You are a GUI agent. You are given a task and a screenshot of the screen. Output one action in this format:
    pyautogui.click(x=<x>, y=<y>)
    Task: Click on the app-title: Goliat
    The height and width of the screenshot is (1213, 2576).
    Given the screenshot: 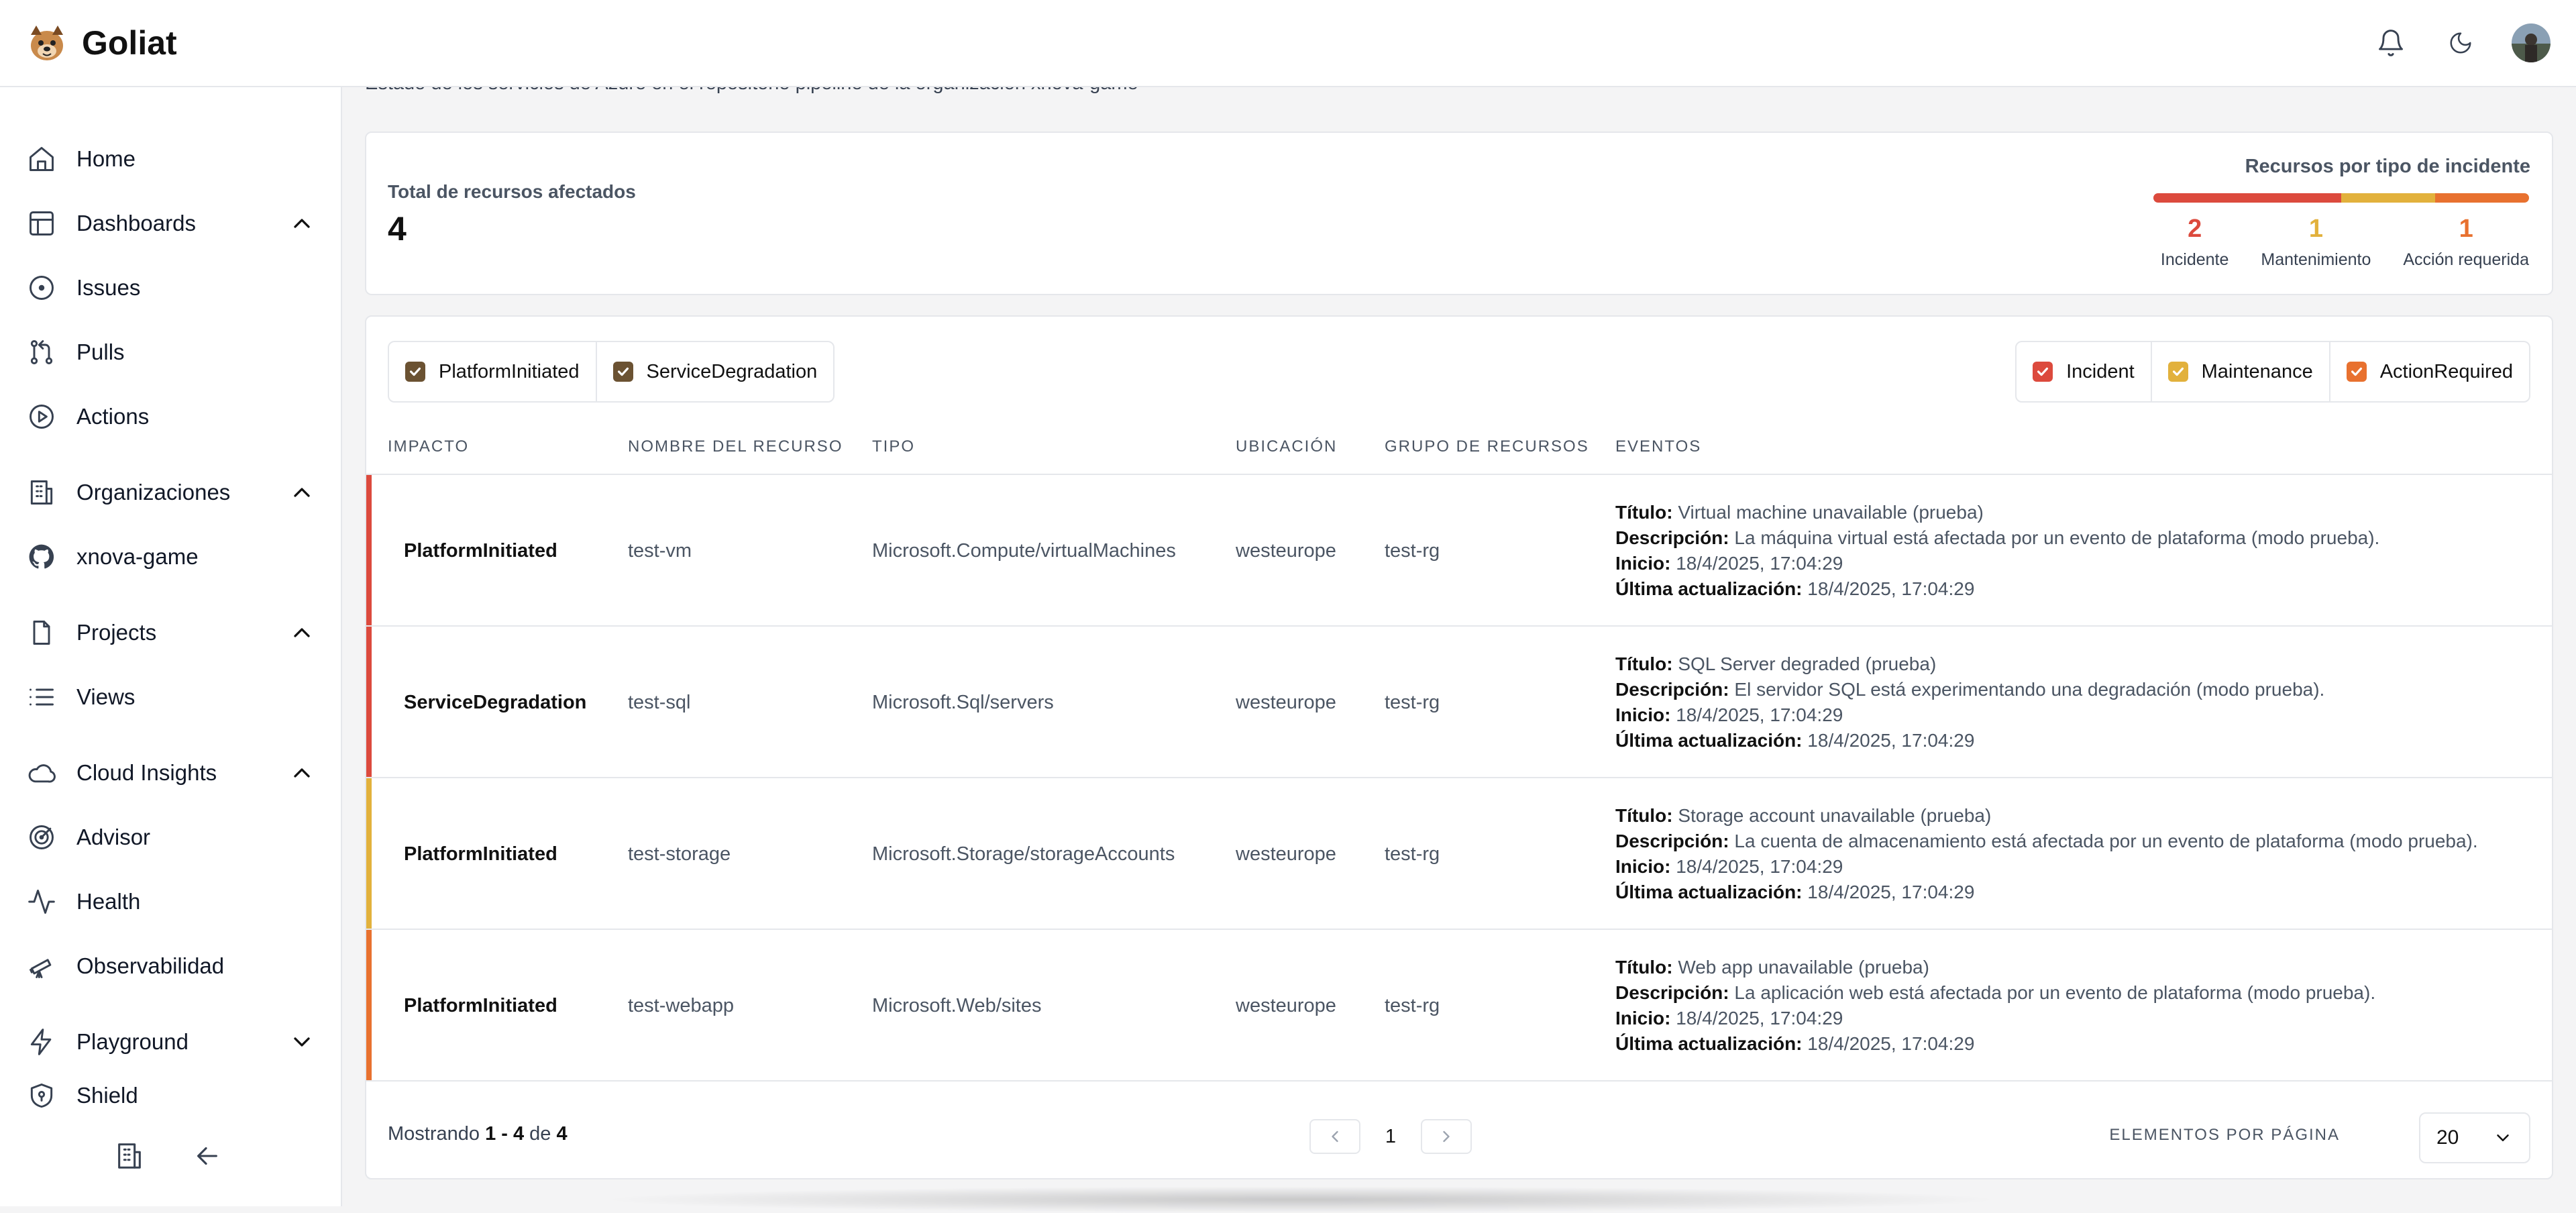 What is the action you would take?
    pyautogui.click(x=129, y=43)
    